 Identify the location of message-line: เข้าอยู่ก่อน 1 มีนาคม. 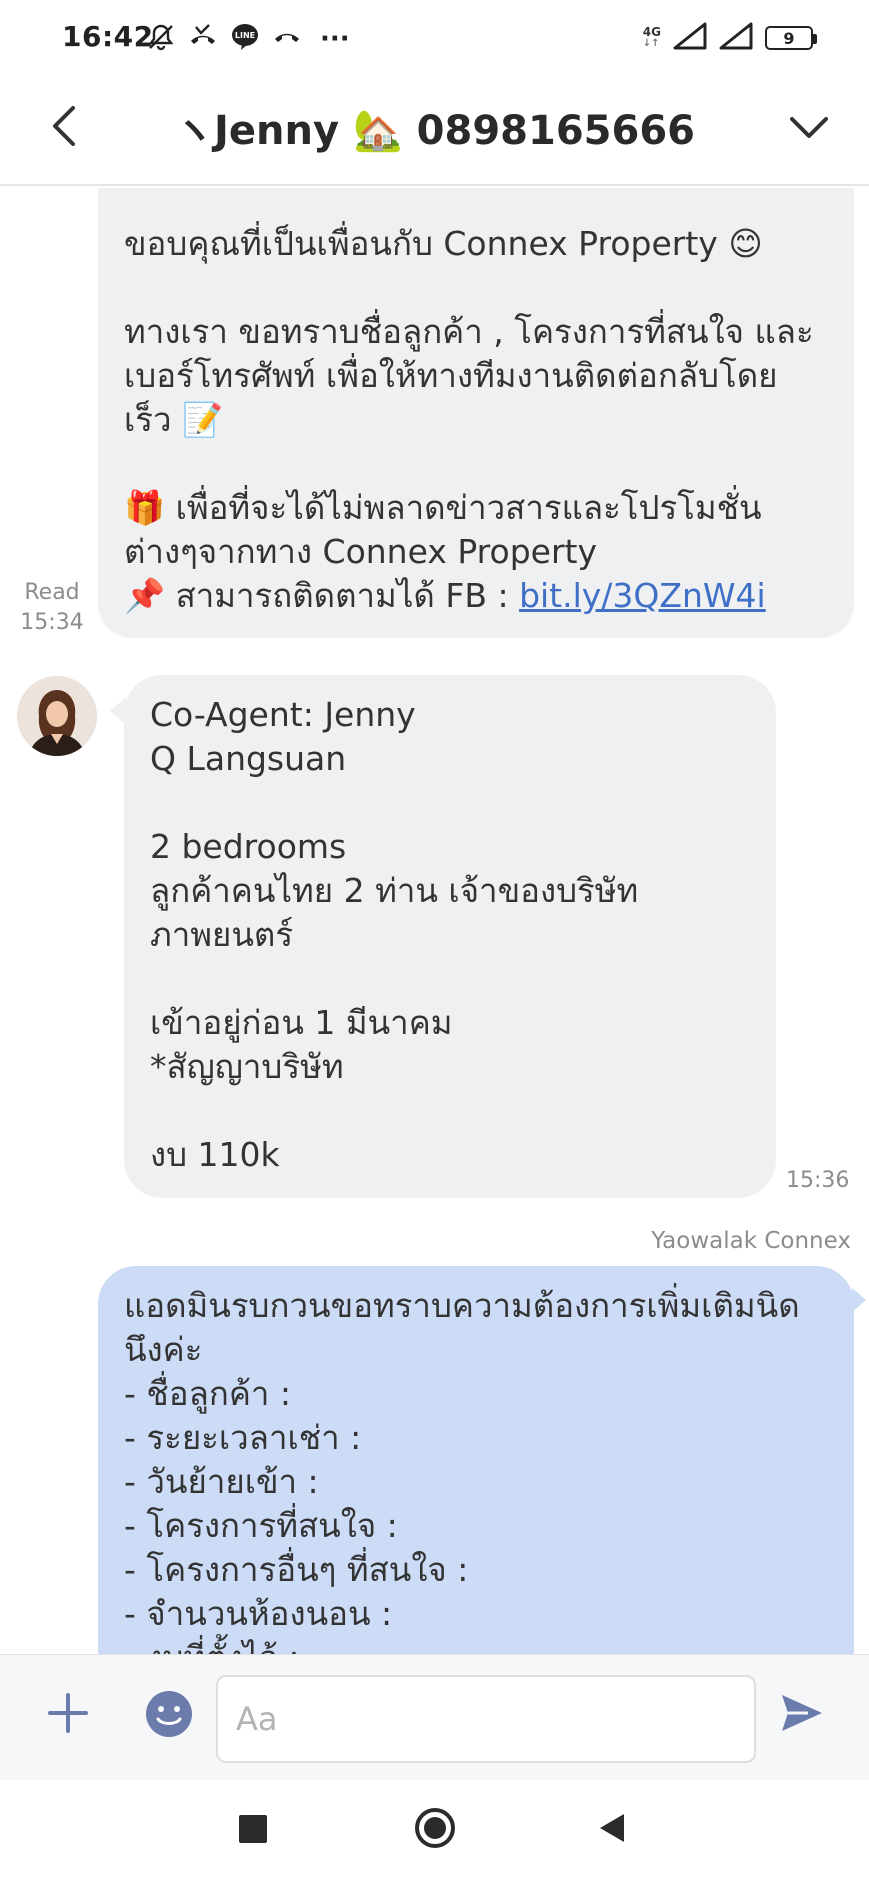
(301, 1022).